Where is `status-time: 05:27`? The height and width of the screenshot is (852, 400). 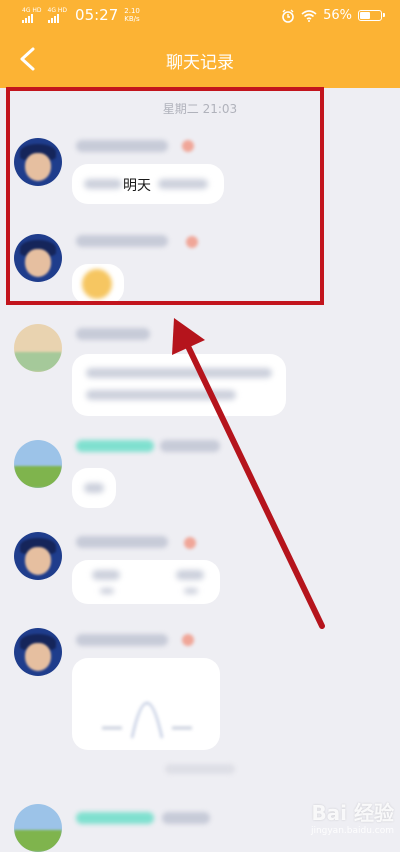
status-time: 05:27 is located at coordinates (97, 15).